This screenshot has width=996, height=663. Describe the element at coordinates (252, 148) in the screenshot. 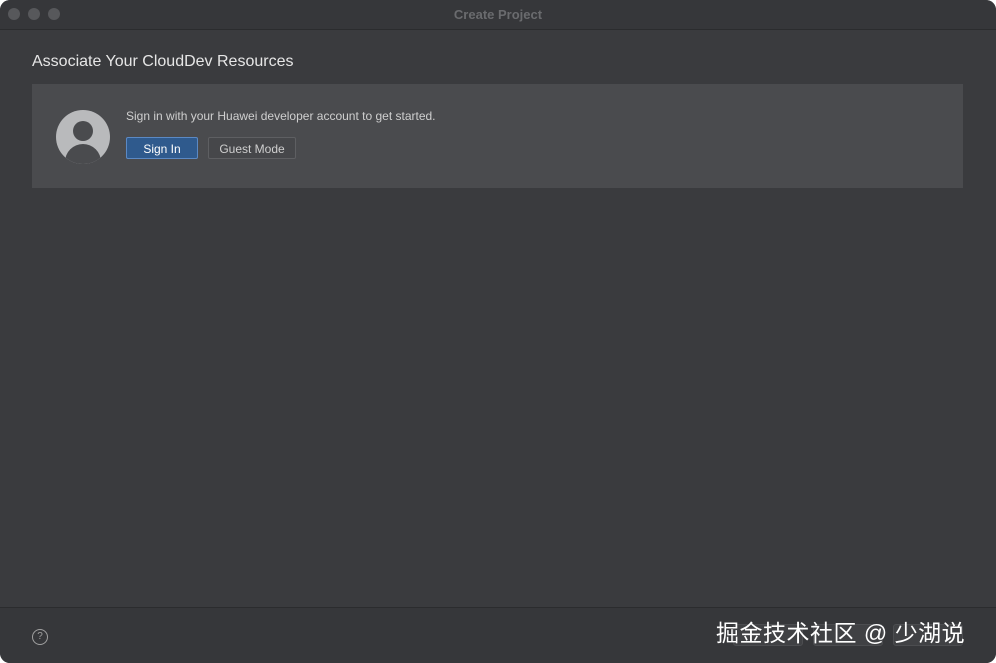

I see `guest-mode-button: Guest Mode` at that location.